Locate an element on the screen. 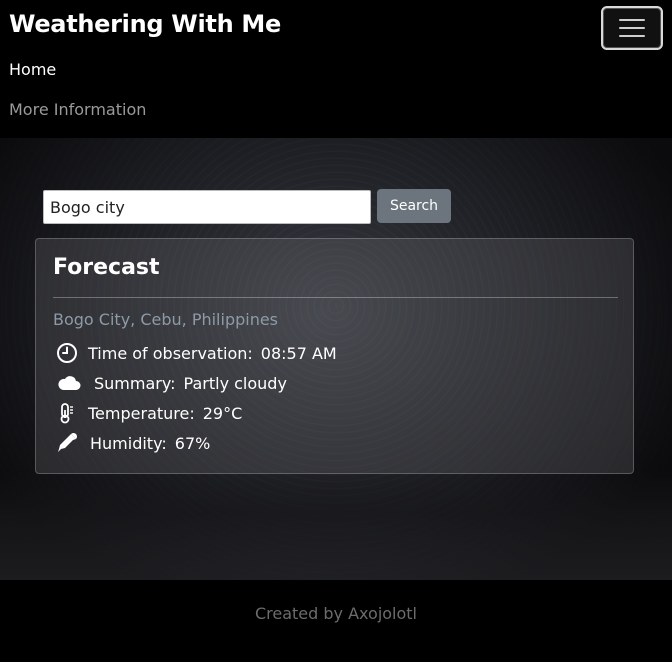 The height and width of the screenshot is (662, 672). temperature-value: 29°C is located at coordinates (222, 413).